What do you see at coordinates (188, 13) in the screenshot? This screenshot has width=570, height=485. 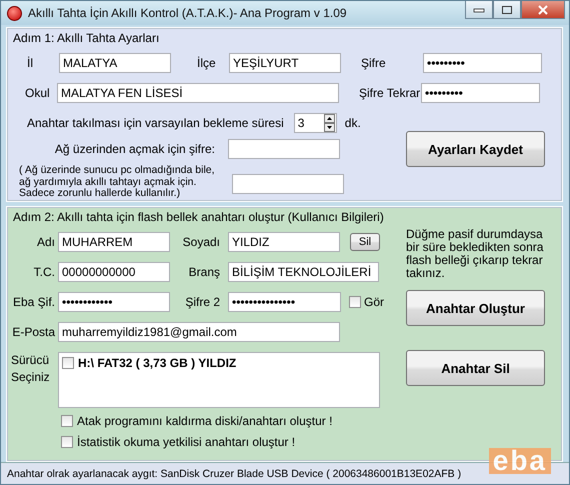 I see `window-title: Akıllı Tahta İçin Akıllı Kontrol (A.T.A.K.)- Ana Program v 1.09` at bounding box center [188, 13].